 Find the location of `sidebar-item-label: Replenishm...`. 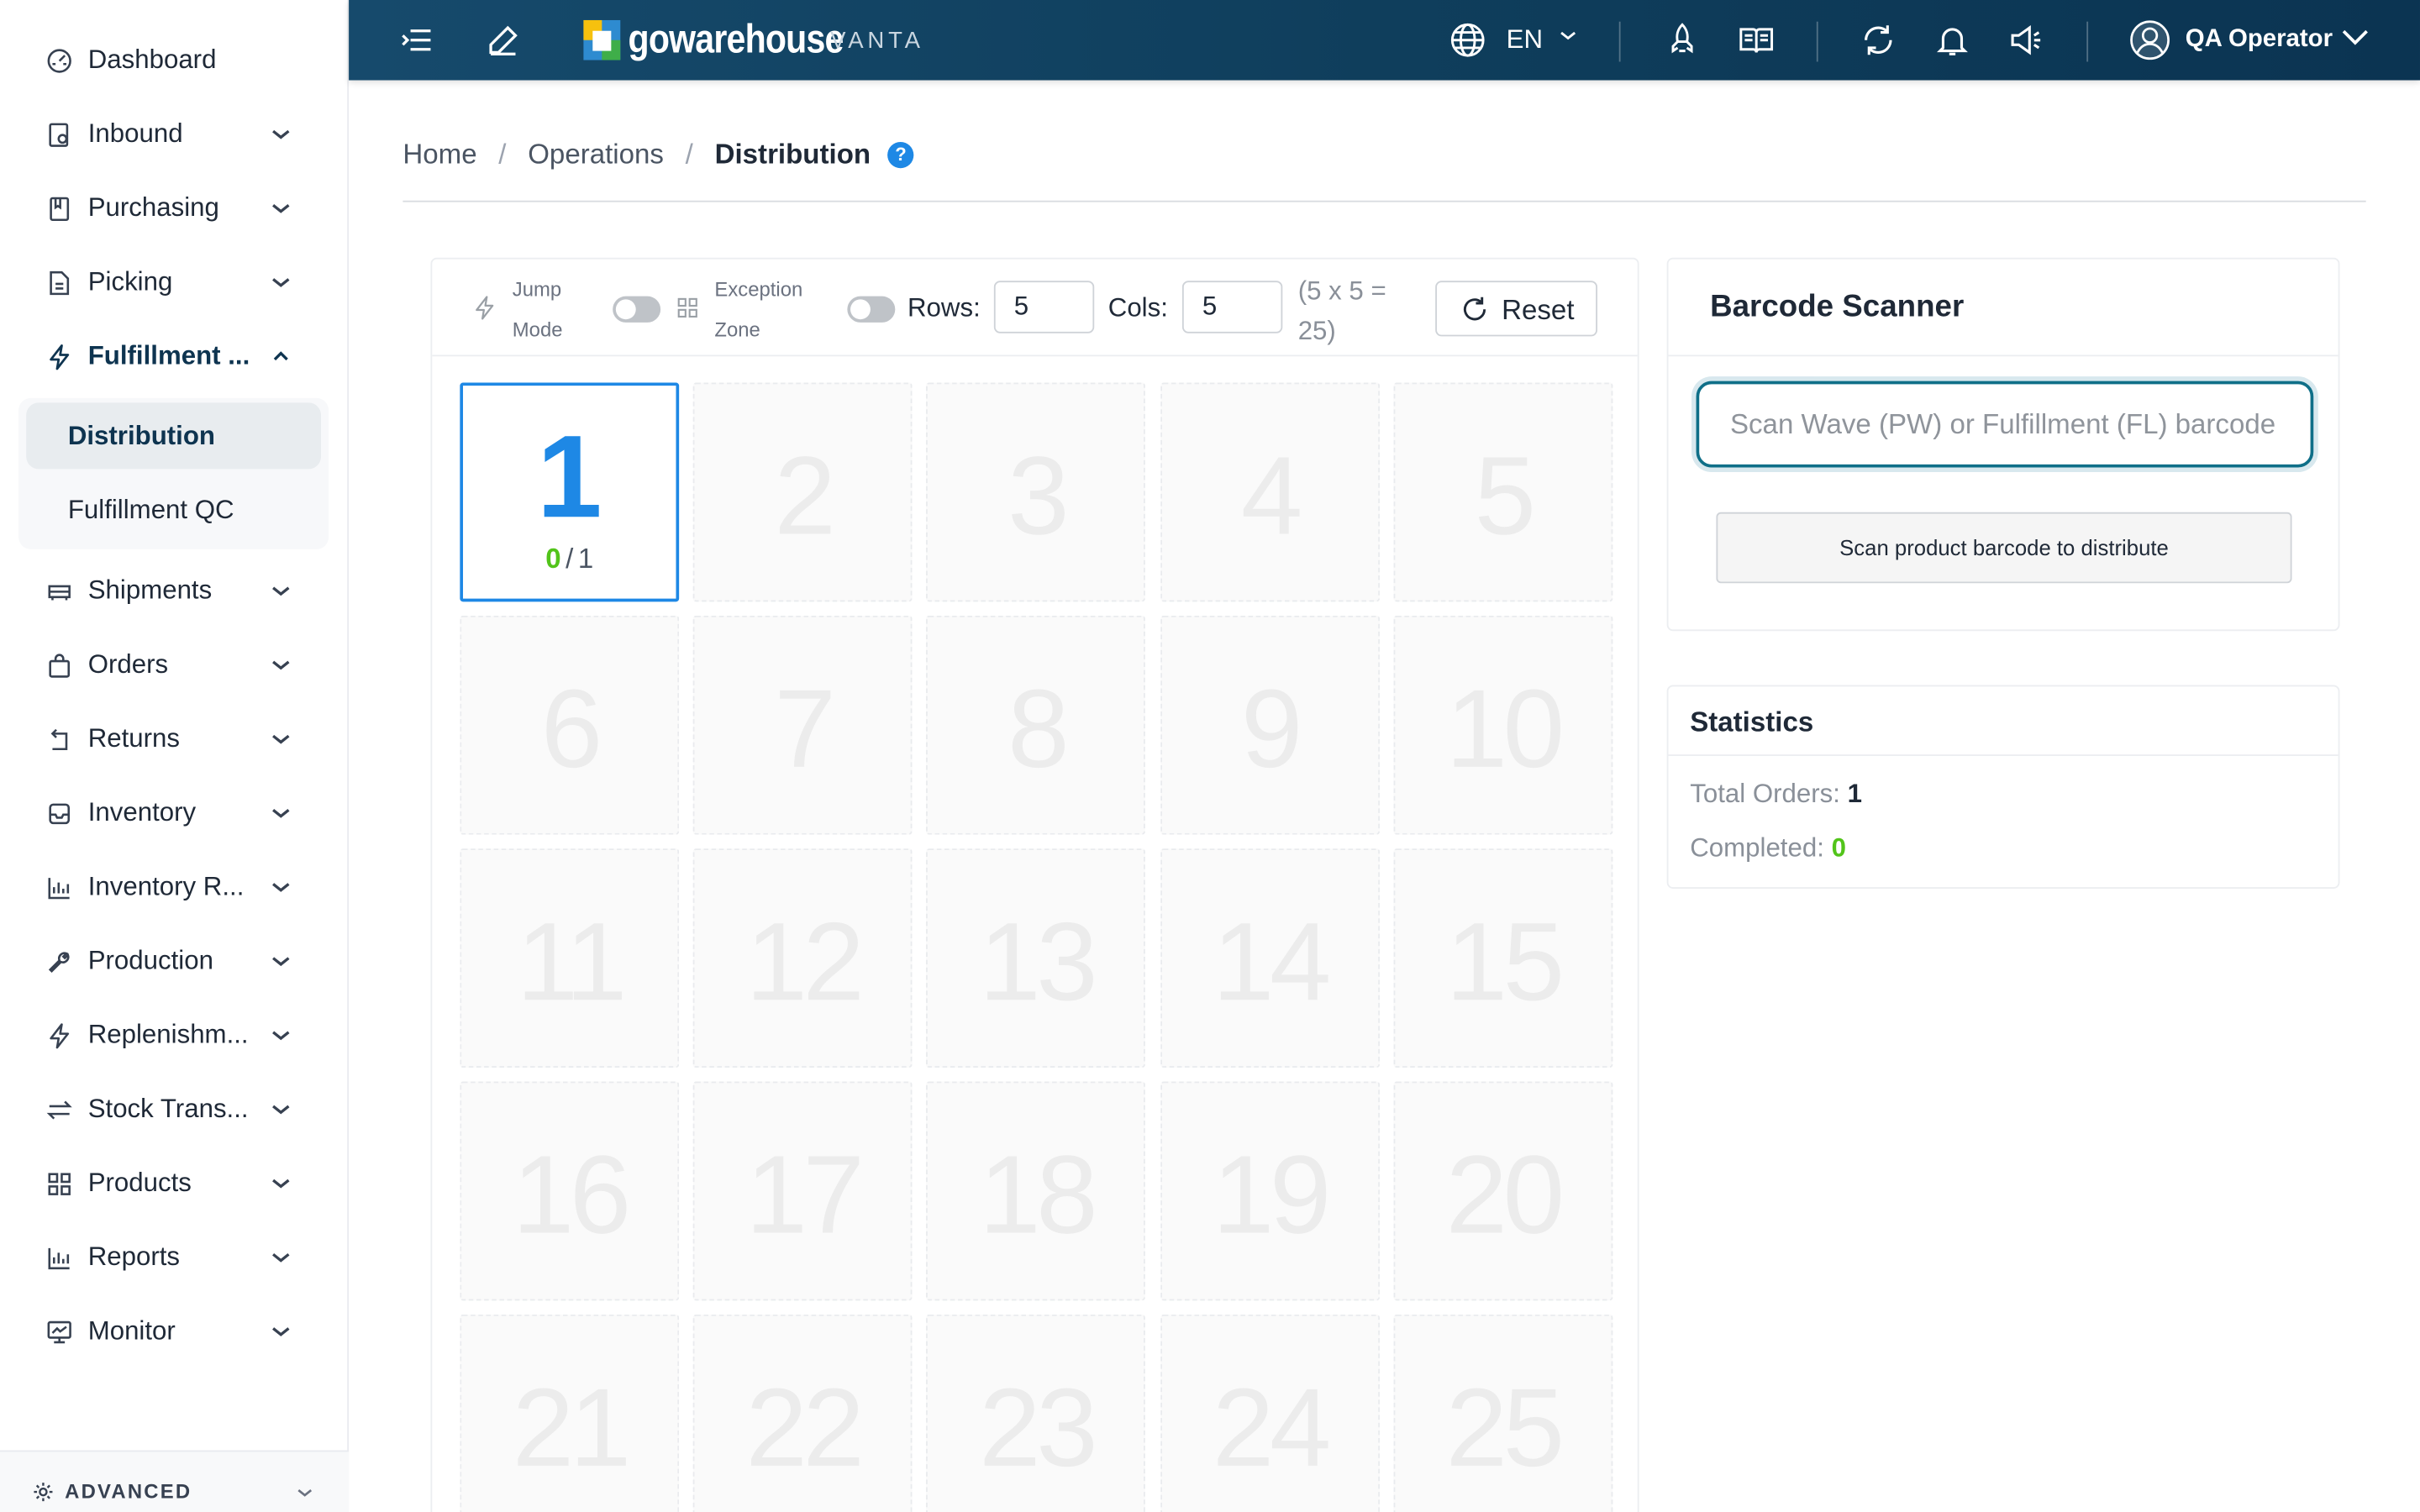

sidebar-item-label: Replenishm... is located at coordinates (168, 1034).